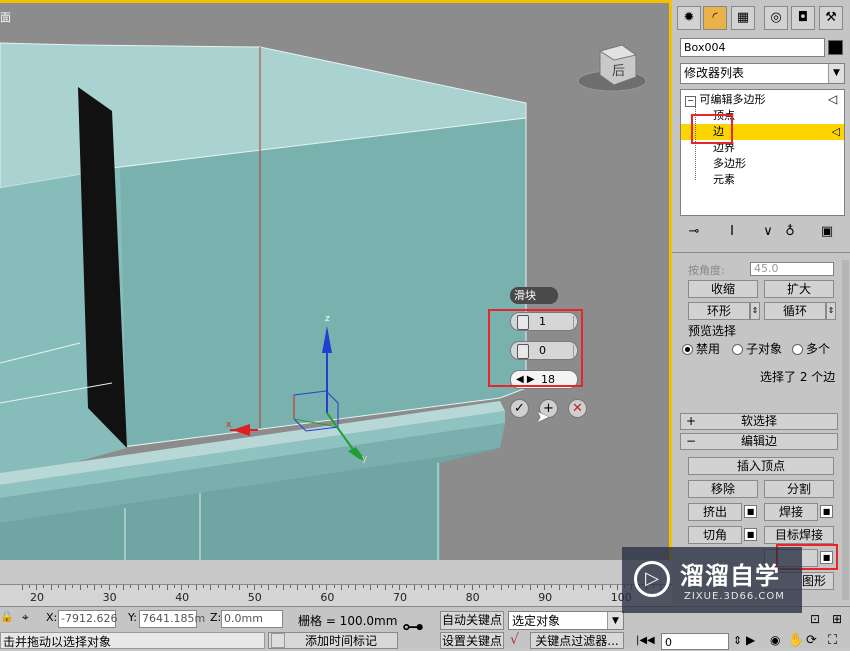  I want to click on motion-icon: ◎, so click(776, 18).